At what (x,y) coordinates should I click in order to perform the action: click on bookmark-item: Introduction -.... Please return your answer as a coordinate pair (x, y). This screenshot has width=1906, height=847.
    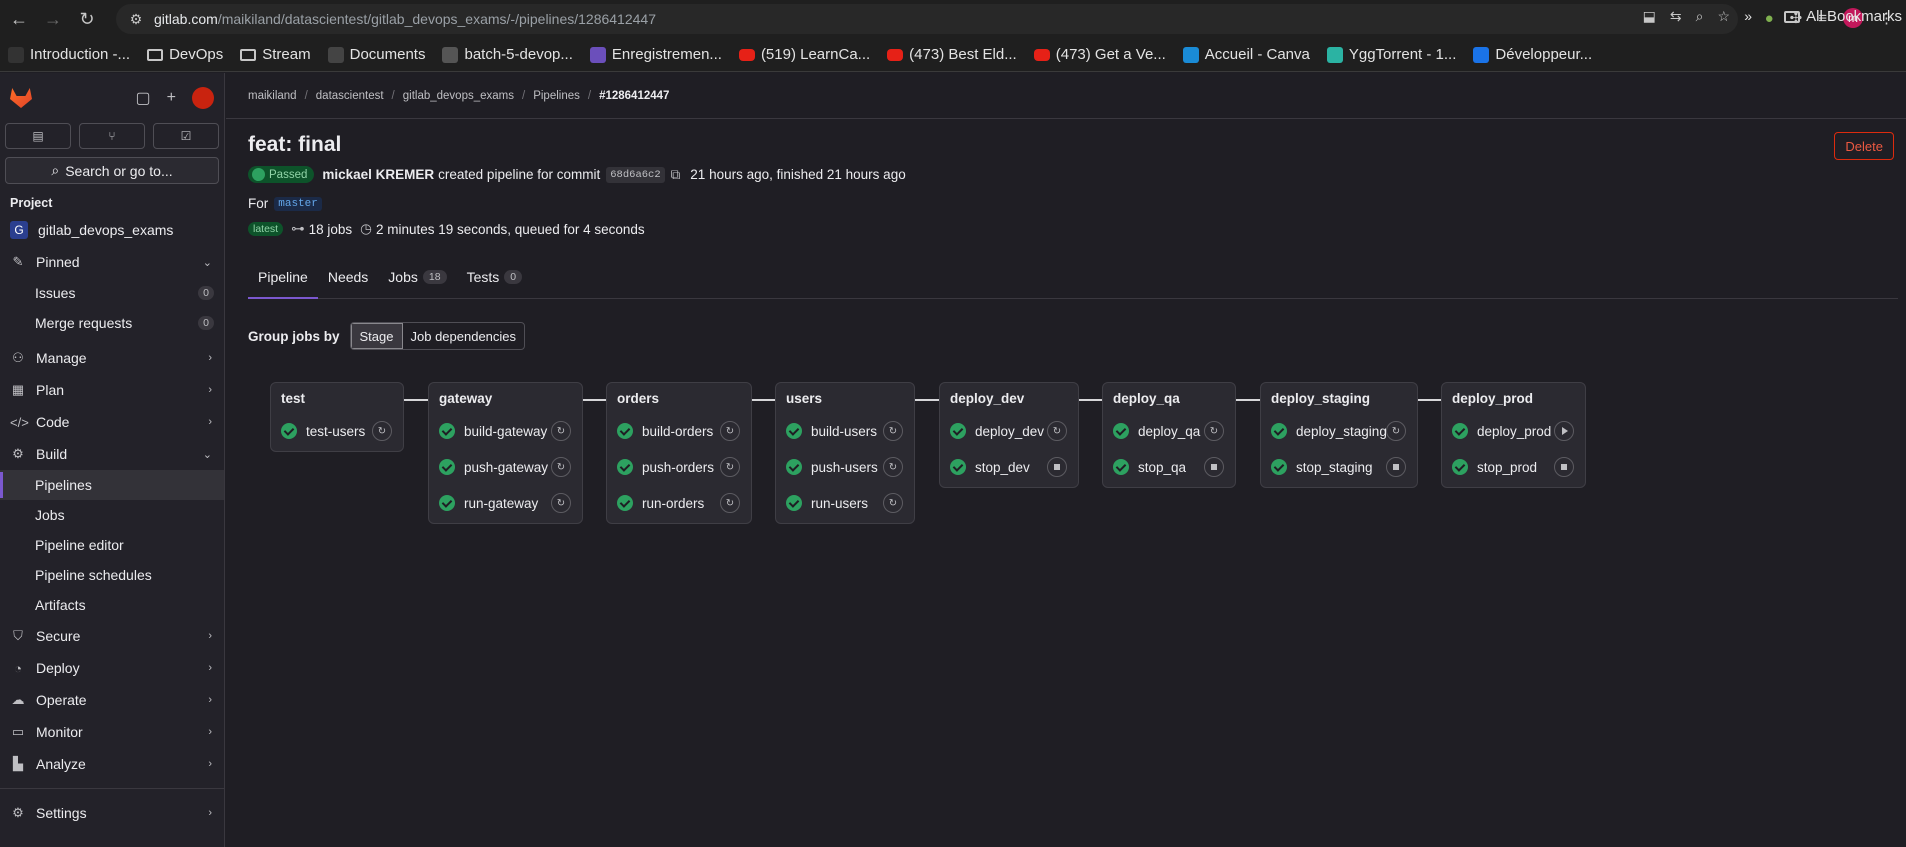
    Looking at the image, I should click on (69, 54).